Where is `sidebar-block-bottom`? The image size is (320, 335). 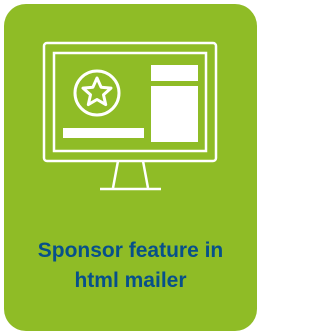 sidebar-block-bottom is located at coordinates (174, 114).